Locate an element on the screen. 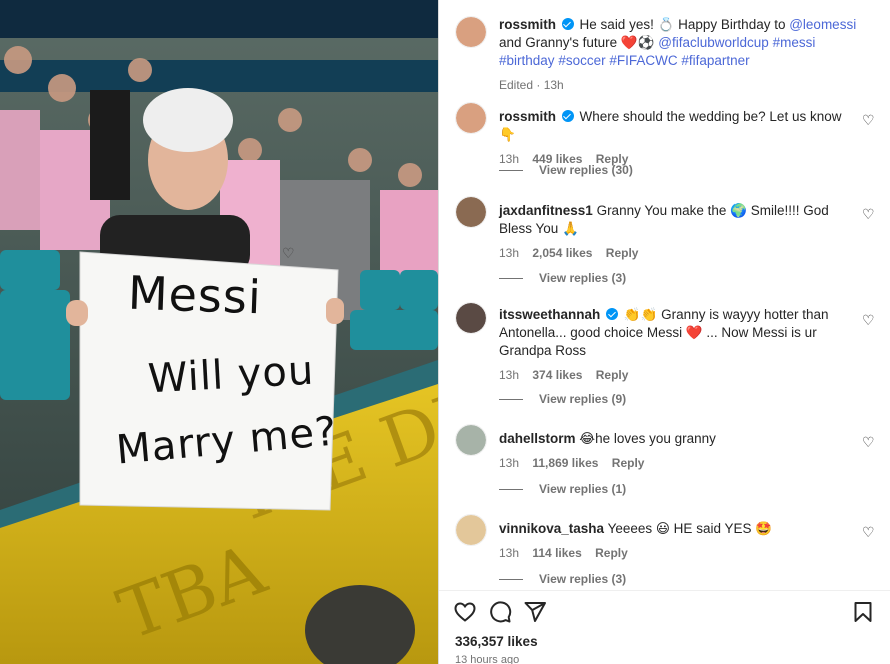 This screenshot has width=890, height=664. caption-username: rossmith is located at coordinates (527, 24).